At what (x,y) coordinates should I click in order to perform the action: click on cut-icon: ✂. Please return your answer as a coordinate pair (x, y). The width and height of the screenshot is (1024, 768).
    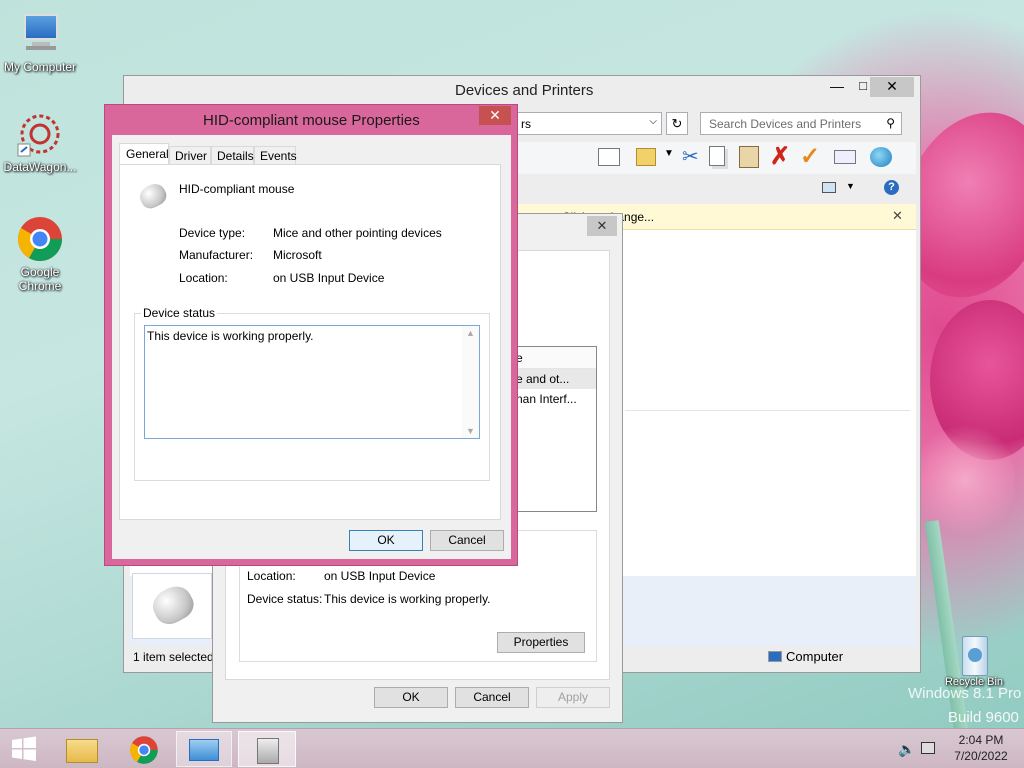
    Looking at the image, I should click on (690, 156).